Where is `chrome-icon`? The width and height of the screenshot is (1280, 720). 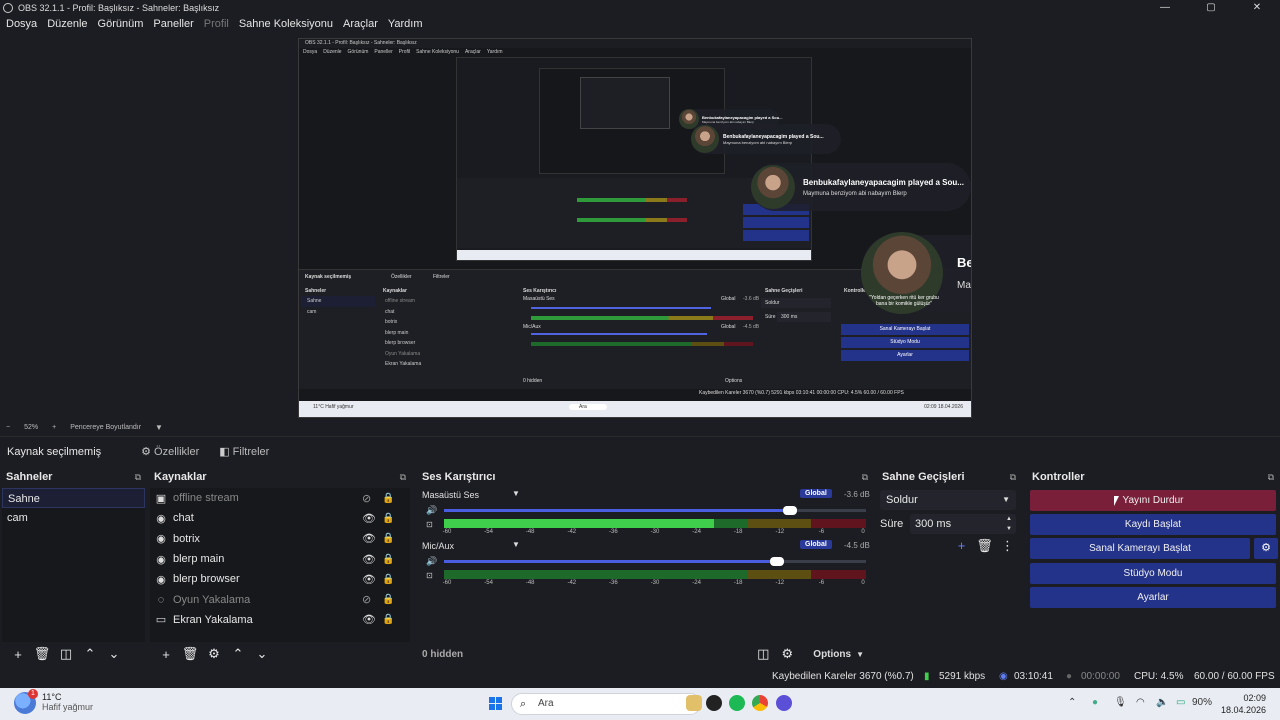
chrome-icon is located at coordinates (760, 703).